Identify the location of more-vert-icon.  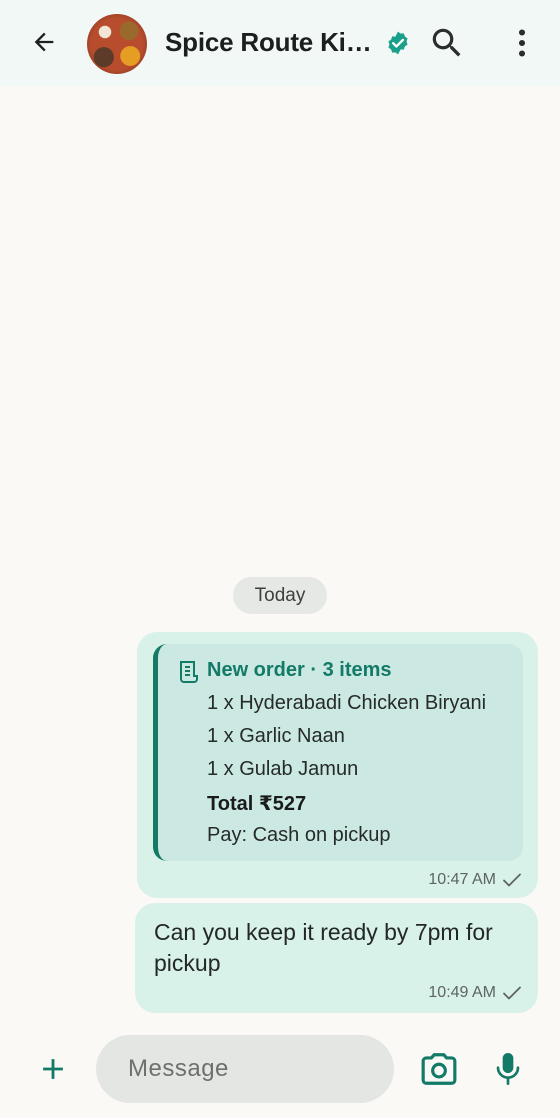
(522, 43).